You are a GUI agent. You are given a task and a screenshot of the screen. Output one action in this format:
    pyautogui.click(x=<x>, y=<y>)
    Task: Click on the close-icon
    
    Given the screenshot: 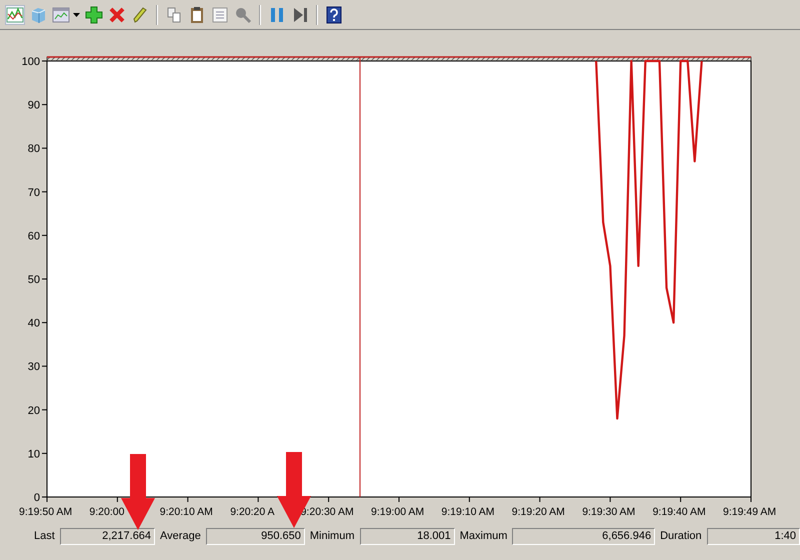 What is the action you would take?
    pyautogui.click(x=117, y=15)
    